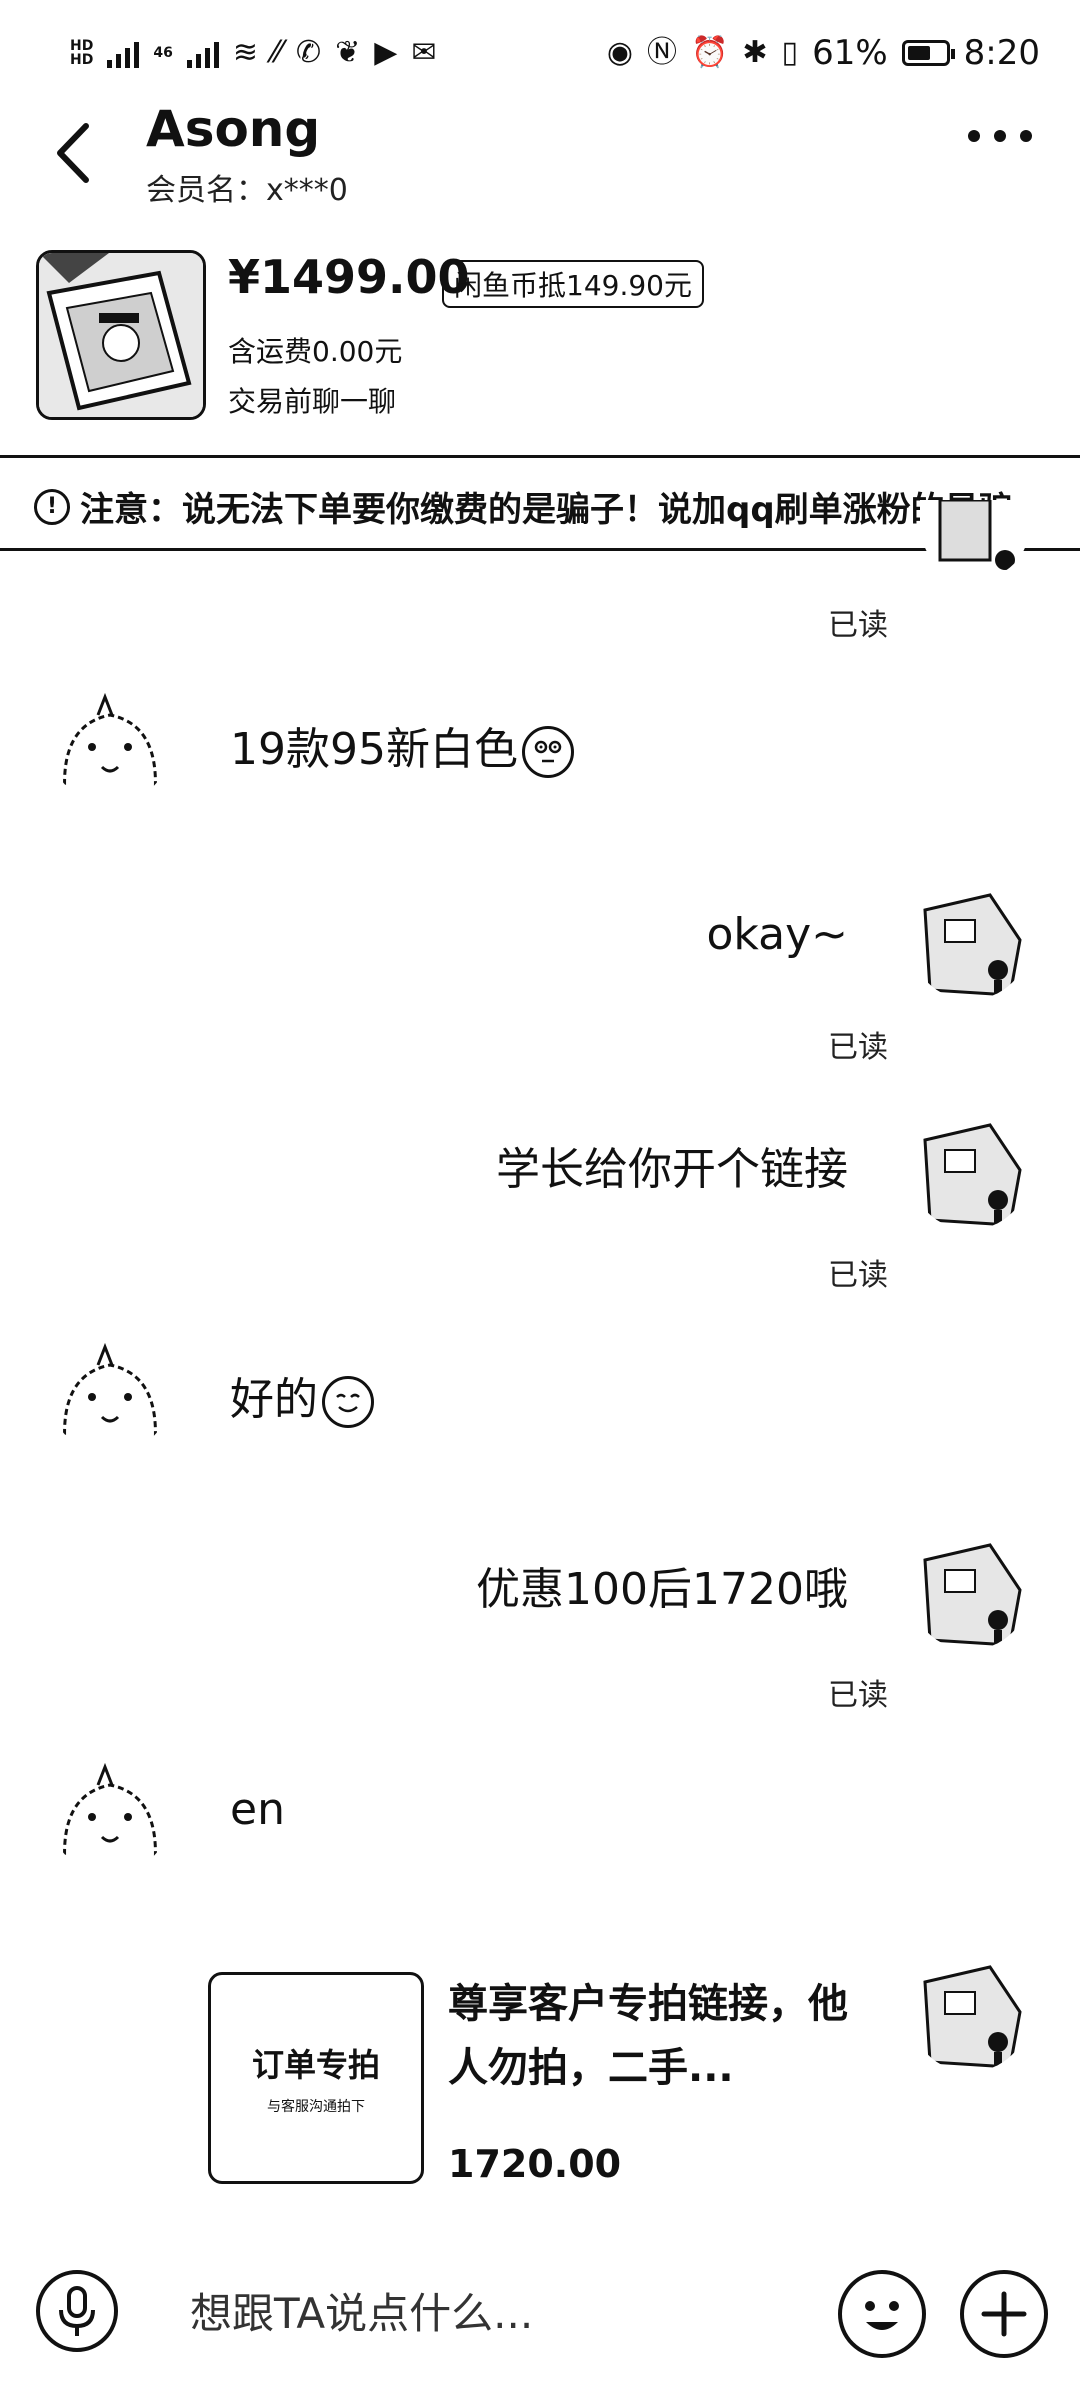 The image size is (1080, 2400). Describe the element at coordinates (309, 52) in the screenshot. I see `call-icon: ✆` at that location.